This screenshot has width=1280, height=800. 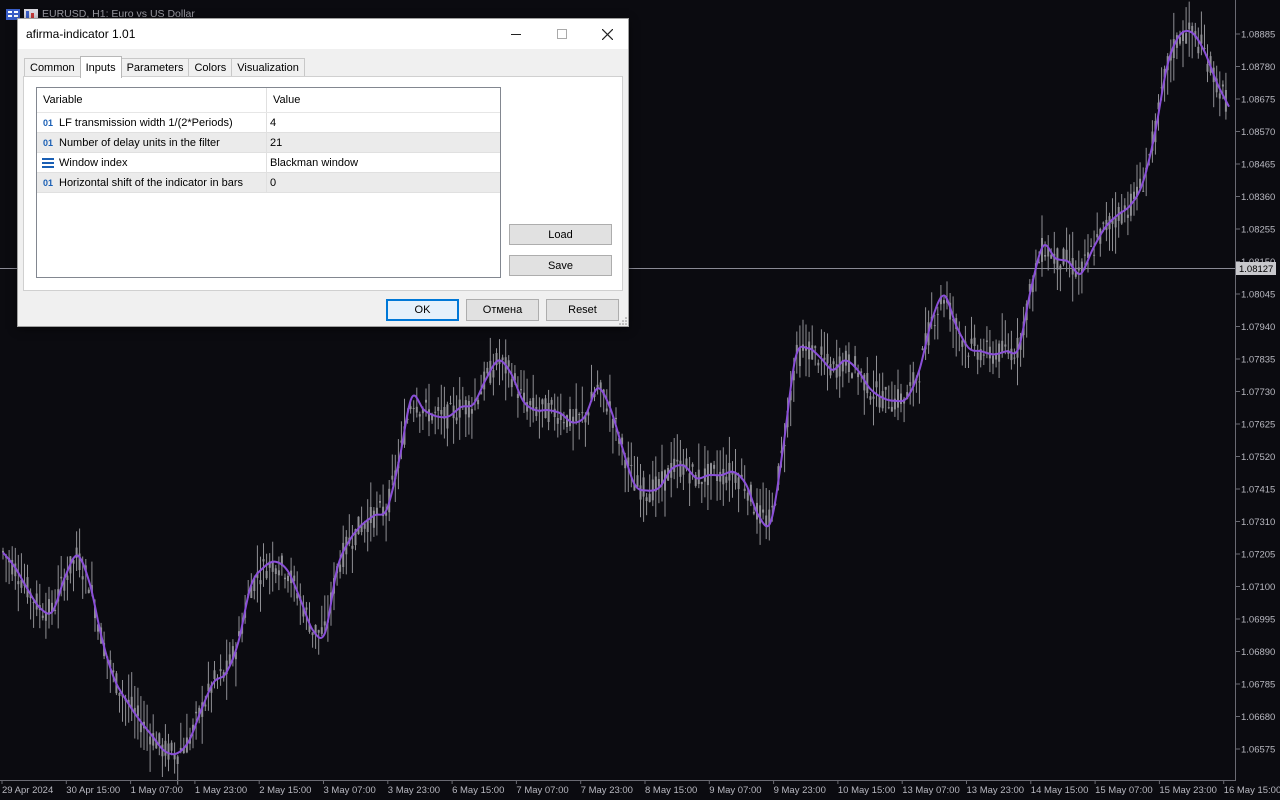 What do you see at coordinates (735, 790) in the screenshot?
I see `x-tick-label: 9 May 07:00` at bounding box center [735, 790].